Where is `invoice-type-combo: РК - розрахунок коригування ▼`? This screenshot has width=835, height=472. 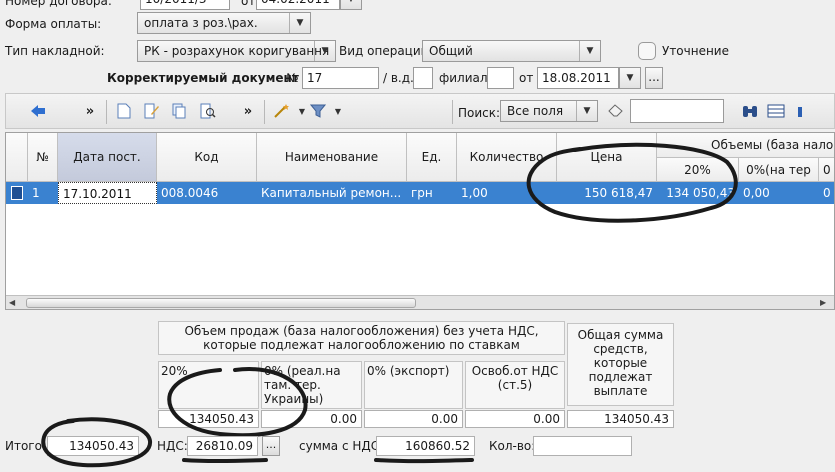 invoice-type-combo: РК - розрахунок коригування ▼ is located at coordinates (236, 51).